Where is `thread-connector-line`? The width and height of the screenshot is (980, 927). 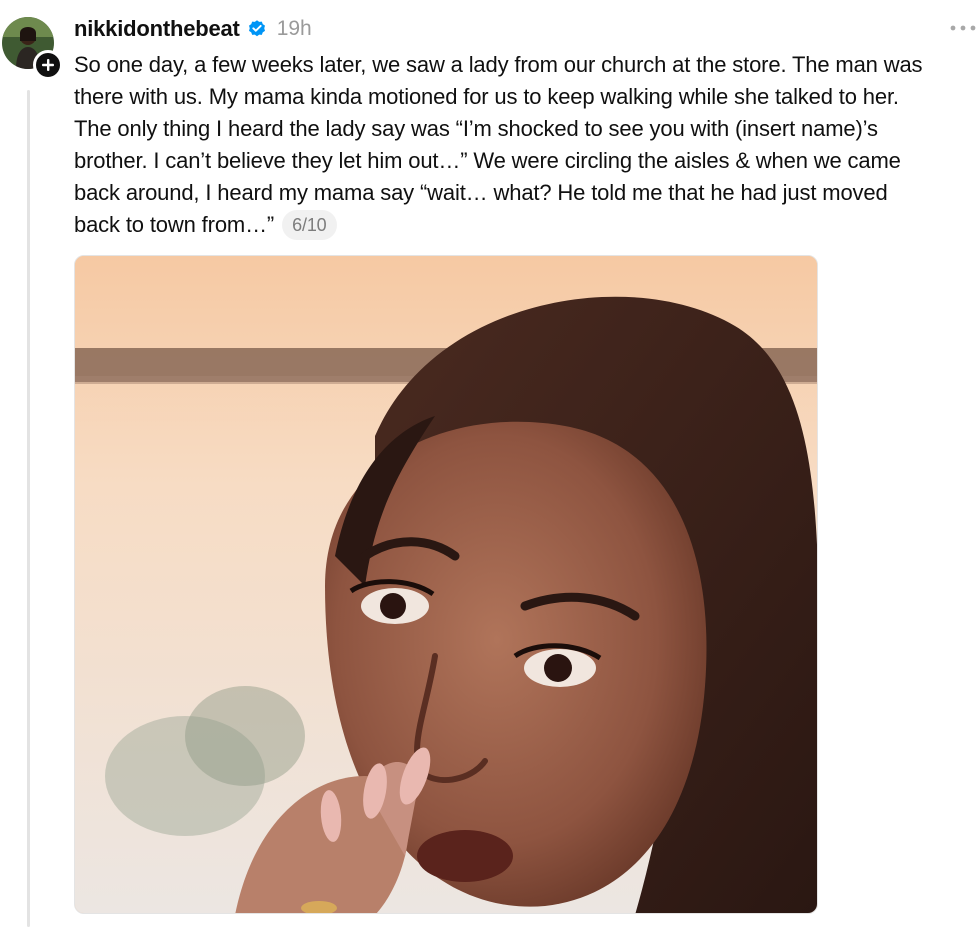
thread-connector-line is located at coordinates (28, 508).